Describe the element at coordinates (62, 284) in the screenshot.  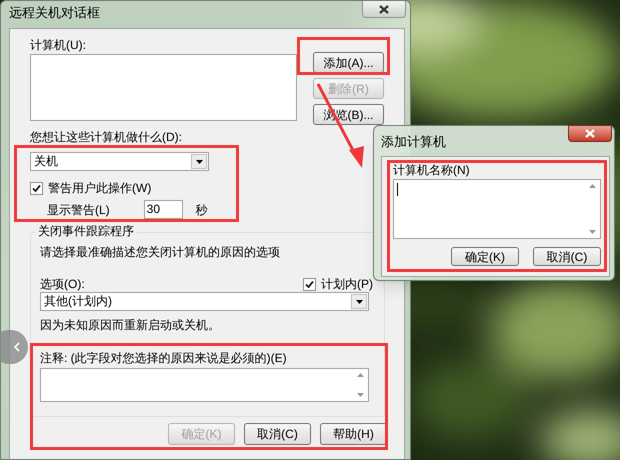
I see `field-label: 选项(O):` at that location.